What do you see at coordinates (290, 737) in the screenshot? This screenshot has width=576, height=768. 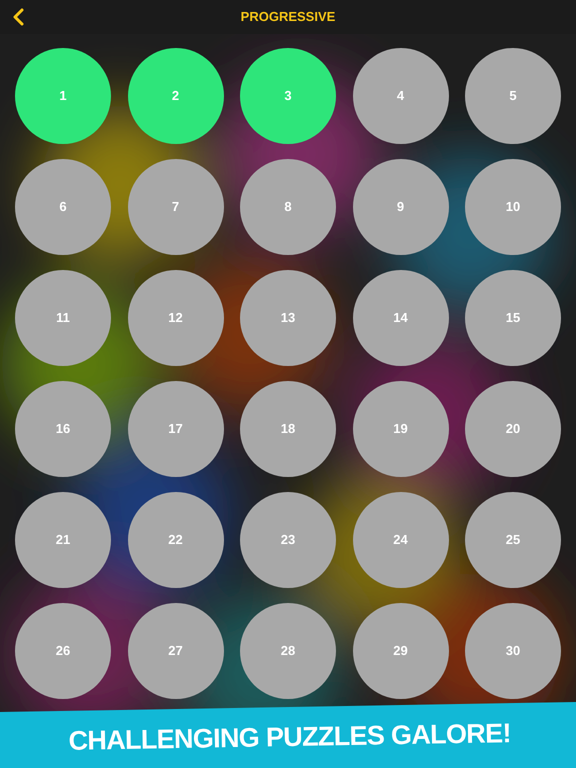 I see `banner-text: CHALLENGING PUZZLES GALORE!` at bounding box center [290, 737].